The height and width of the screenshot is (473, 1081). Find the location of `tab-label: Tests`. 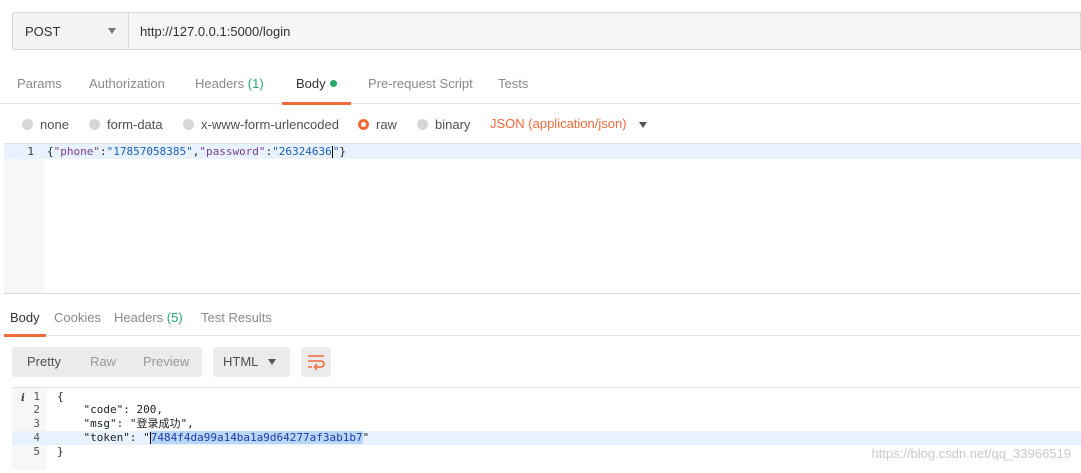

tab-label: Tests is located at coordinates (513, 83).